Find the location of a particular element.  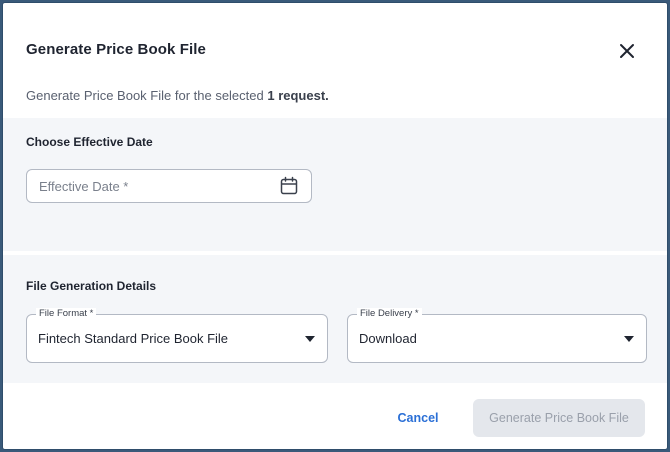

effective-date-input: Effective Date * is located at coordinates (169, 186).